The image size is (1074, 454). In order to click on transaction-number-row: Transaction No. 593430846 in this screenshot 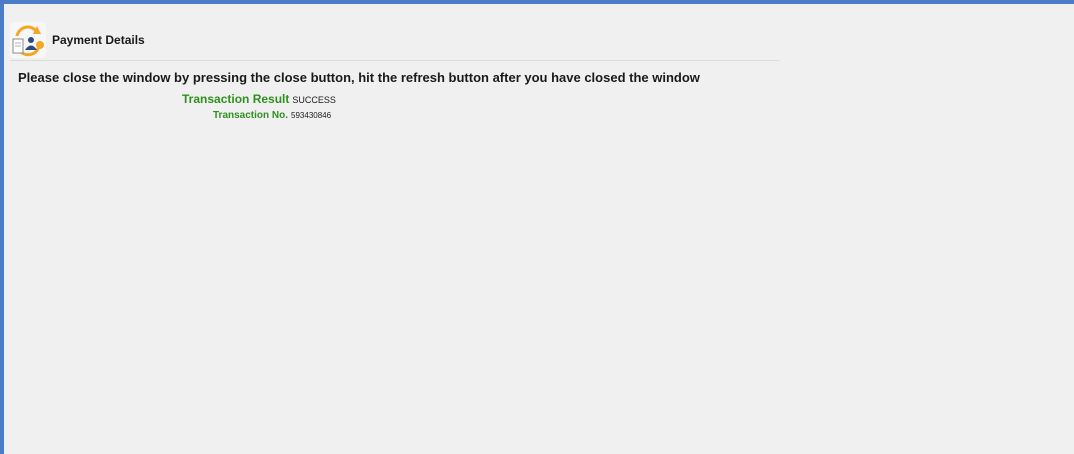, I will do `click(272, 114)`.